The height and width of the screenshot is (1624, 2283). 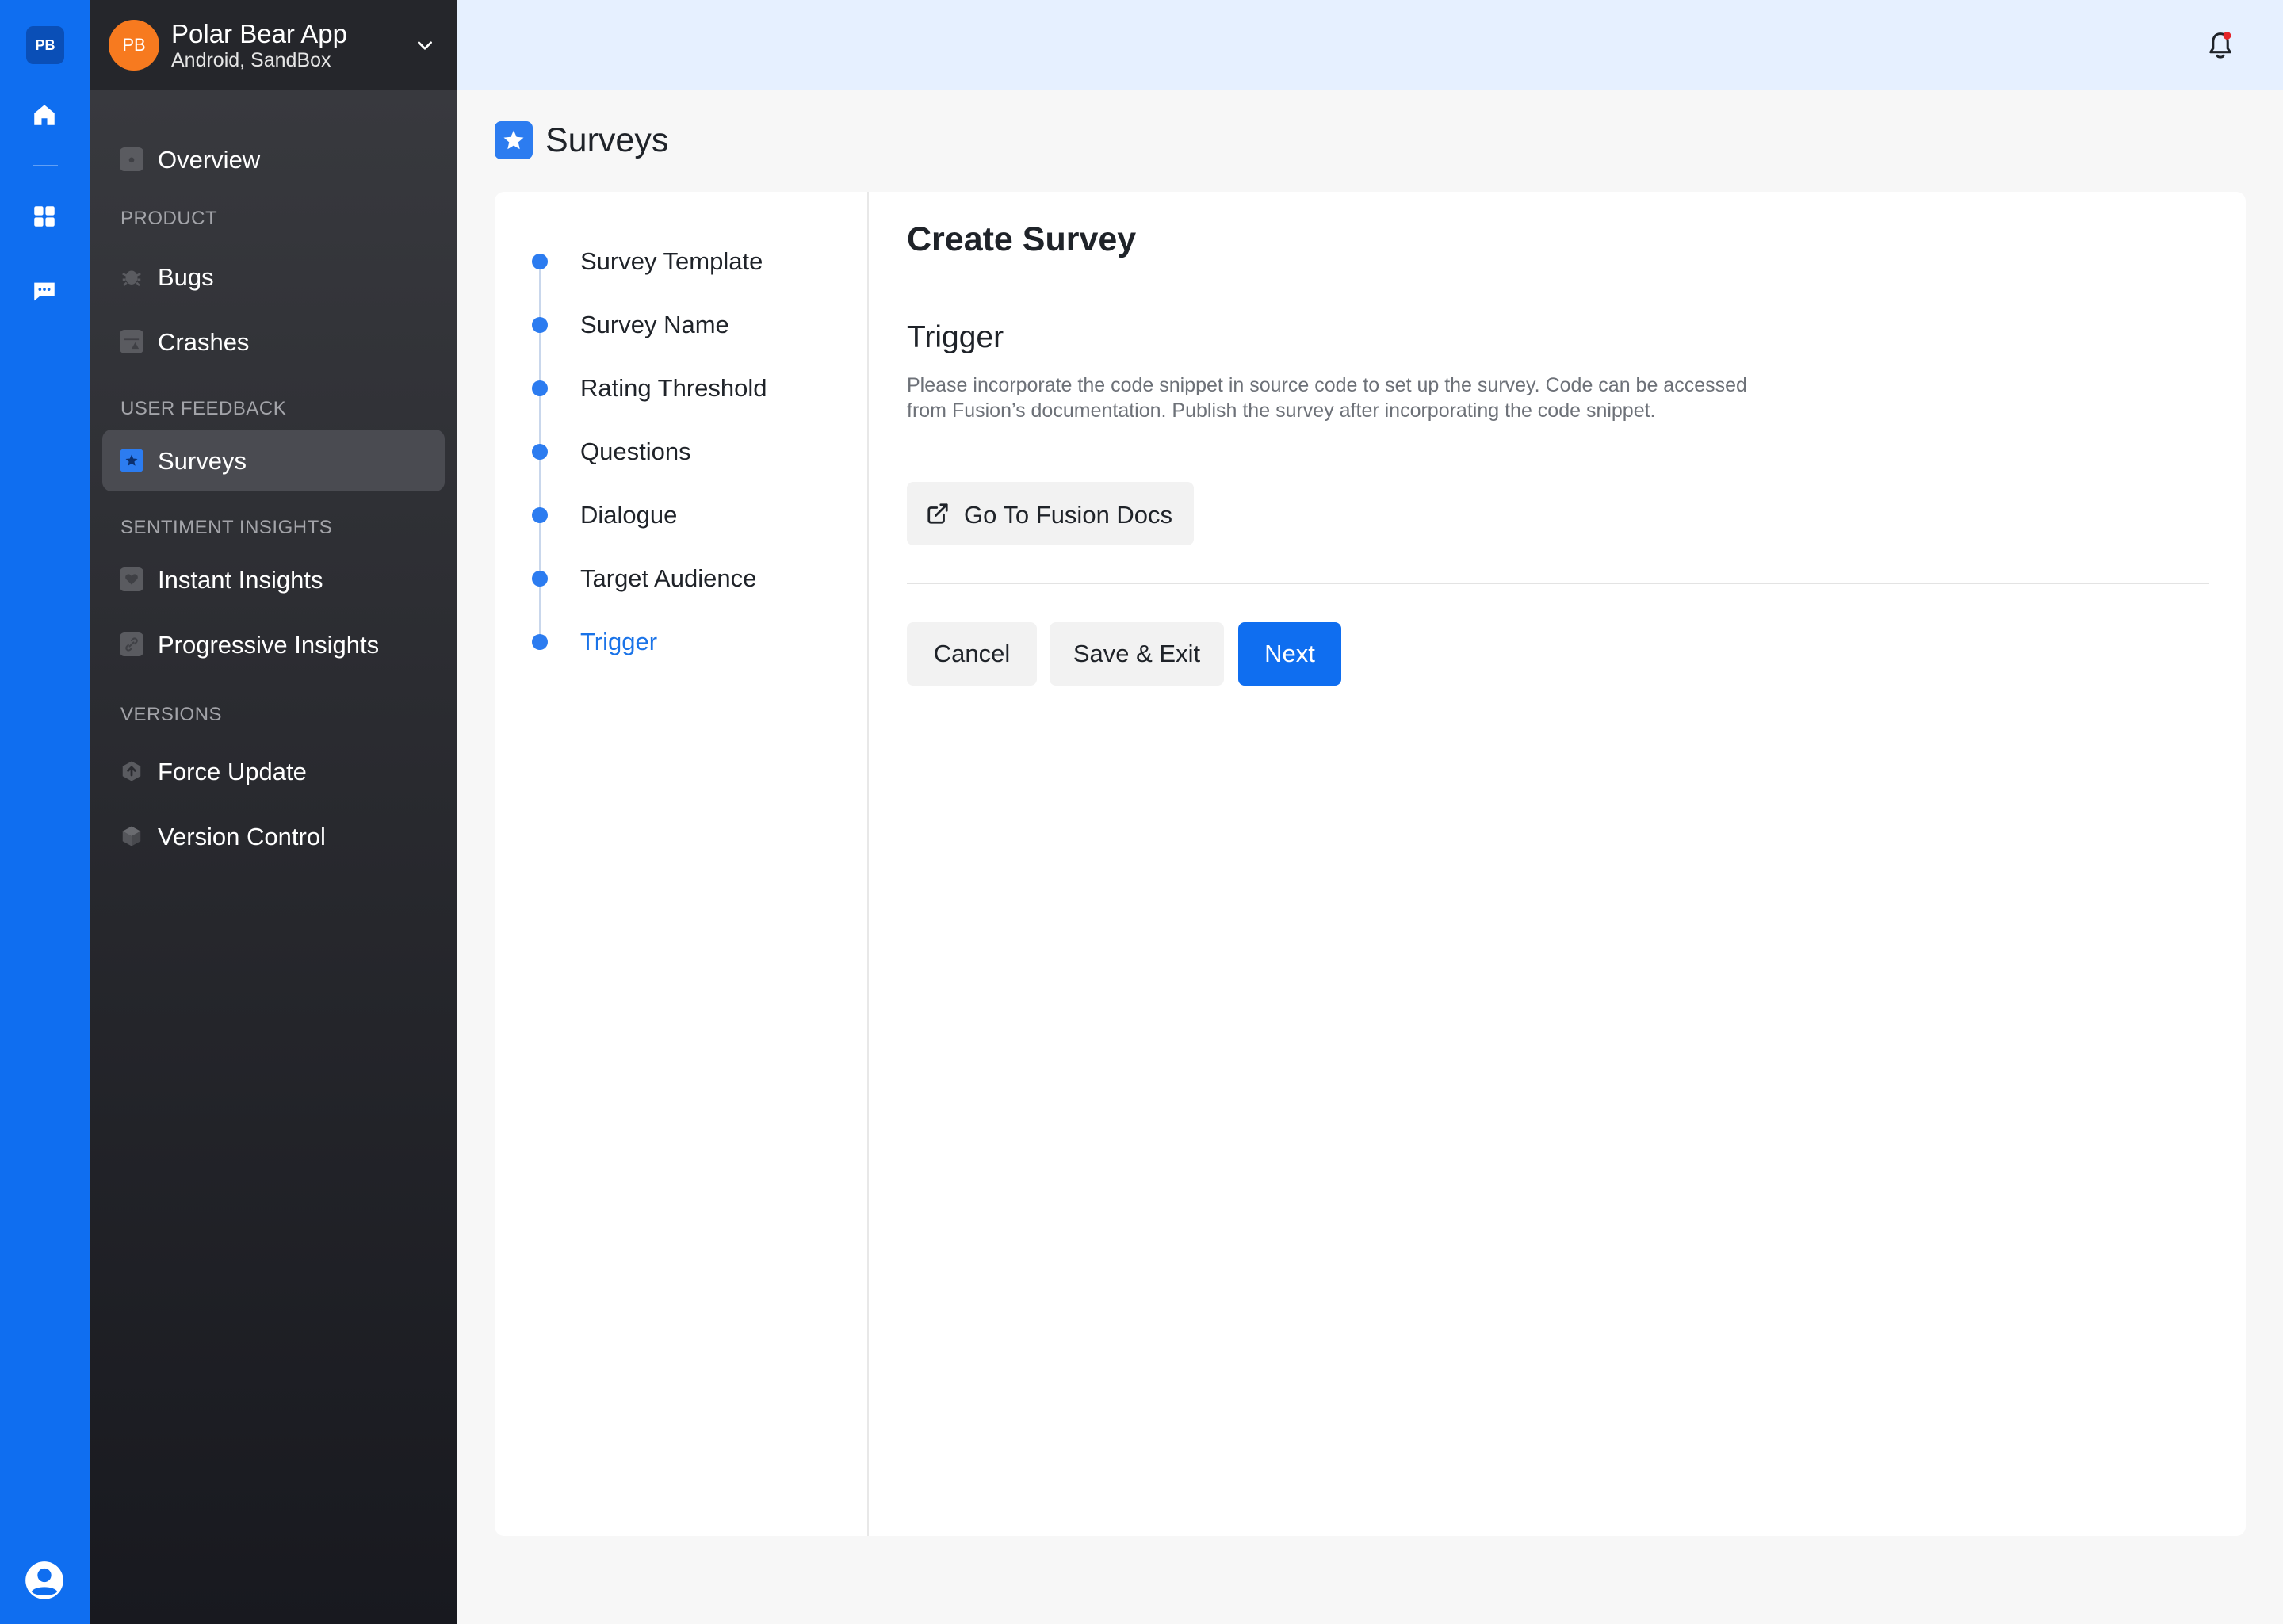 I want to click on sidebar-item-progressive-insights: Progressive Insights, so click(x=273, y=644).